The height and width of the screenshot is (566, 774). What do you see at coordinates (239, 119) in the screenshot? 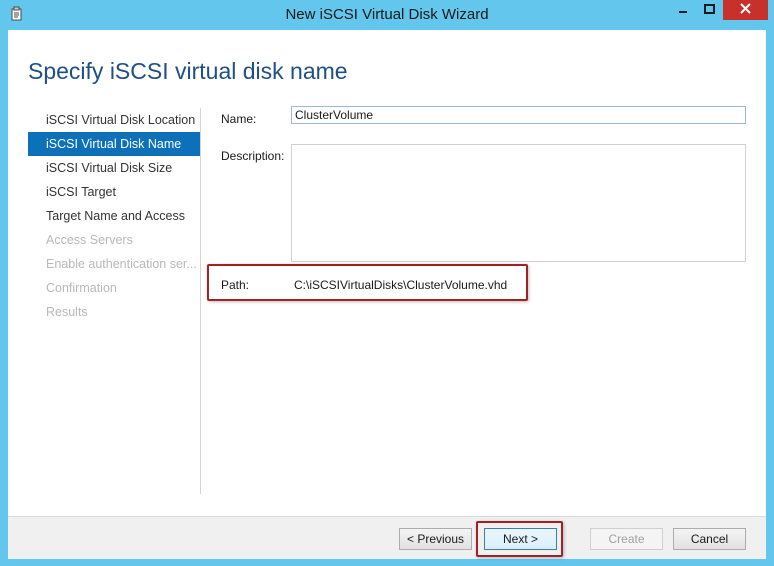
I see `name-label: Name:` at bounding box center [239, 119].